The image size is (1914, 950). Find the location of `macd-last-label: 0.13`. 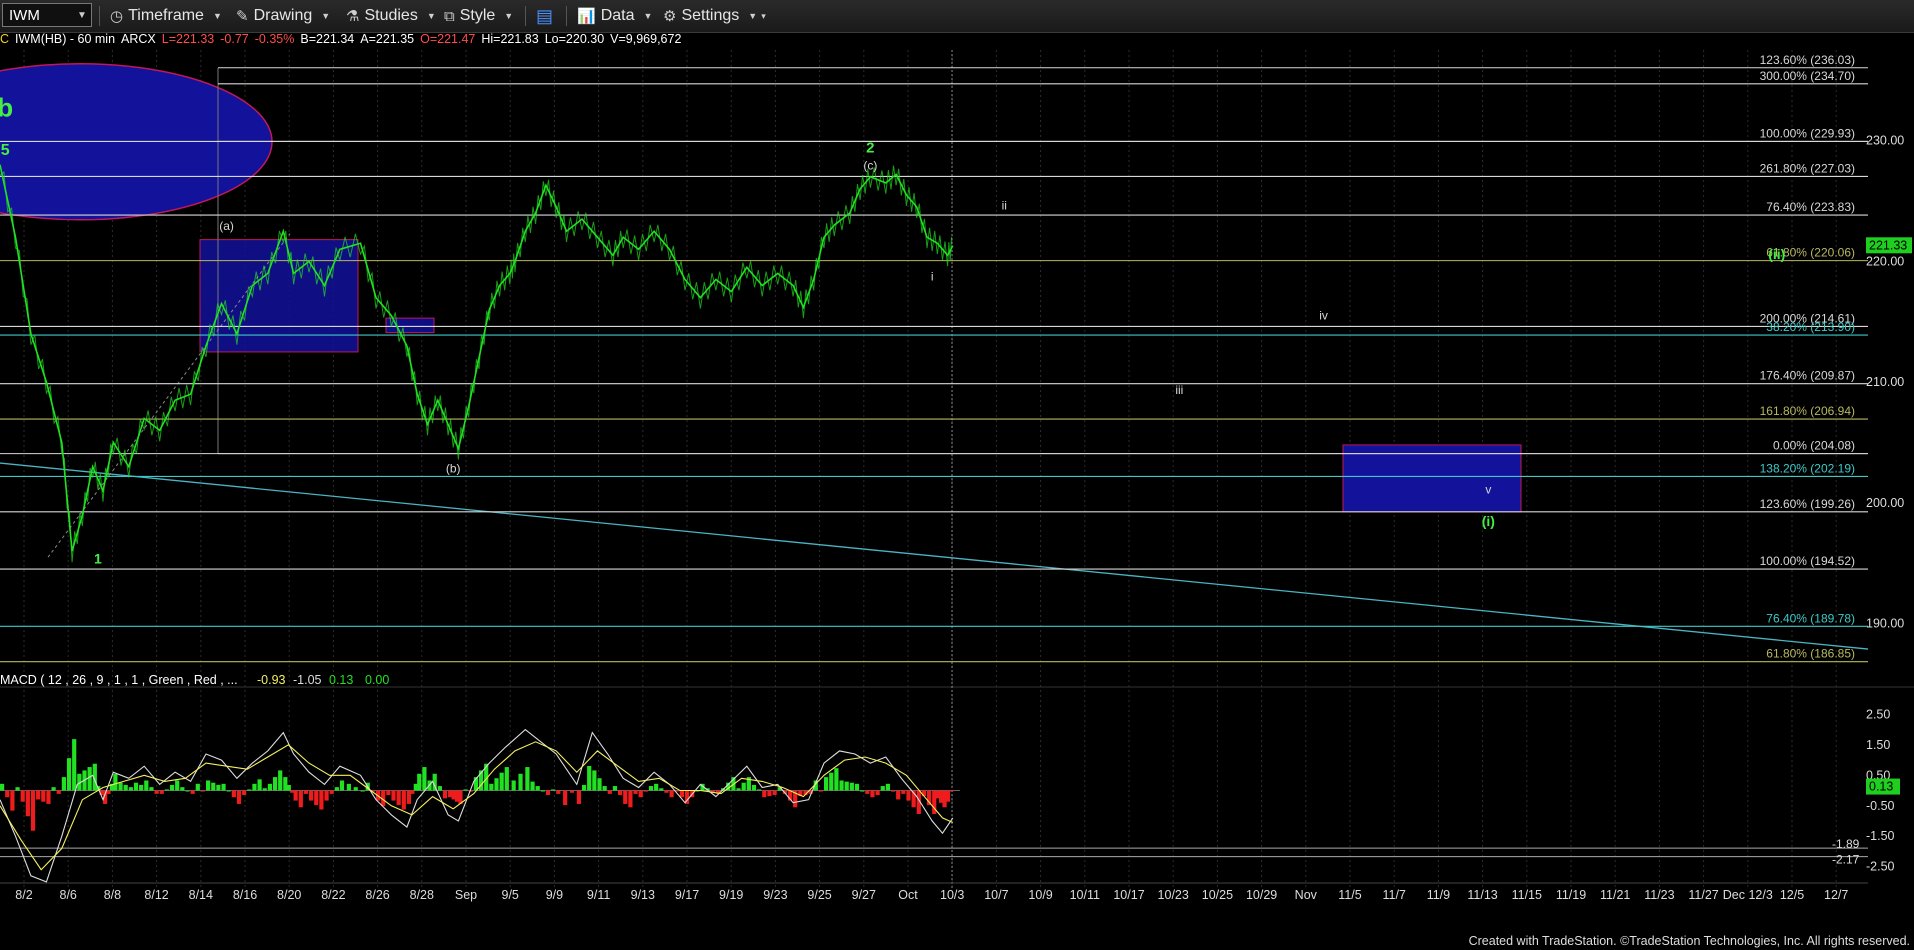

macd-last-label: 0.13 is located at coordinates (1881, 787).